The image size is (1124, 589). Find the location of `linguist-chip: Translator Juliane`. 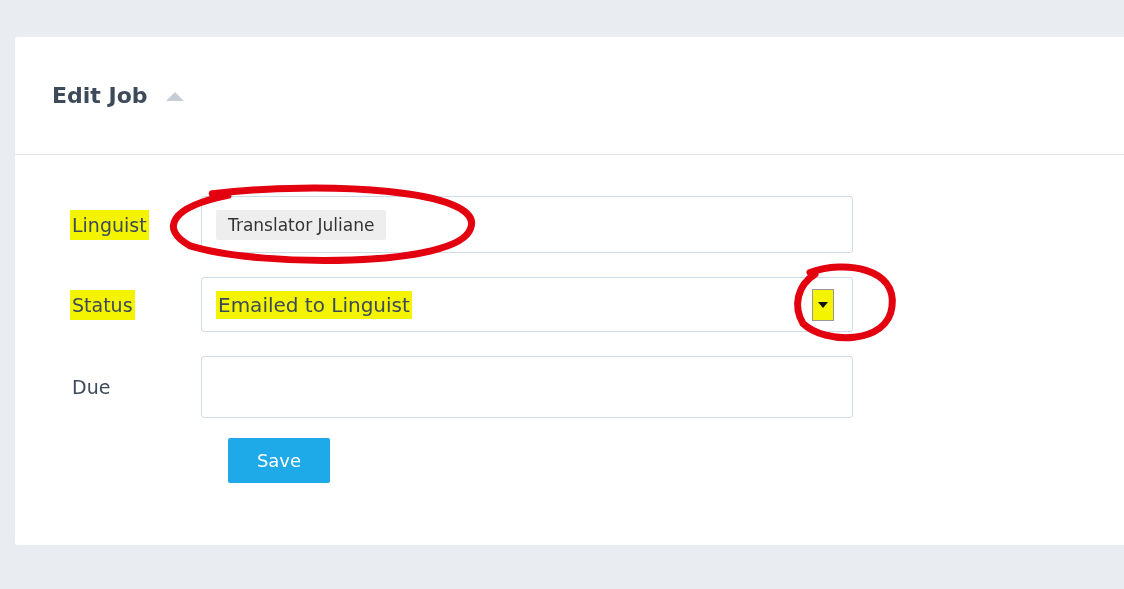

linguist-chip: Translator Juliane is located at coordinates (301, 224).